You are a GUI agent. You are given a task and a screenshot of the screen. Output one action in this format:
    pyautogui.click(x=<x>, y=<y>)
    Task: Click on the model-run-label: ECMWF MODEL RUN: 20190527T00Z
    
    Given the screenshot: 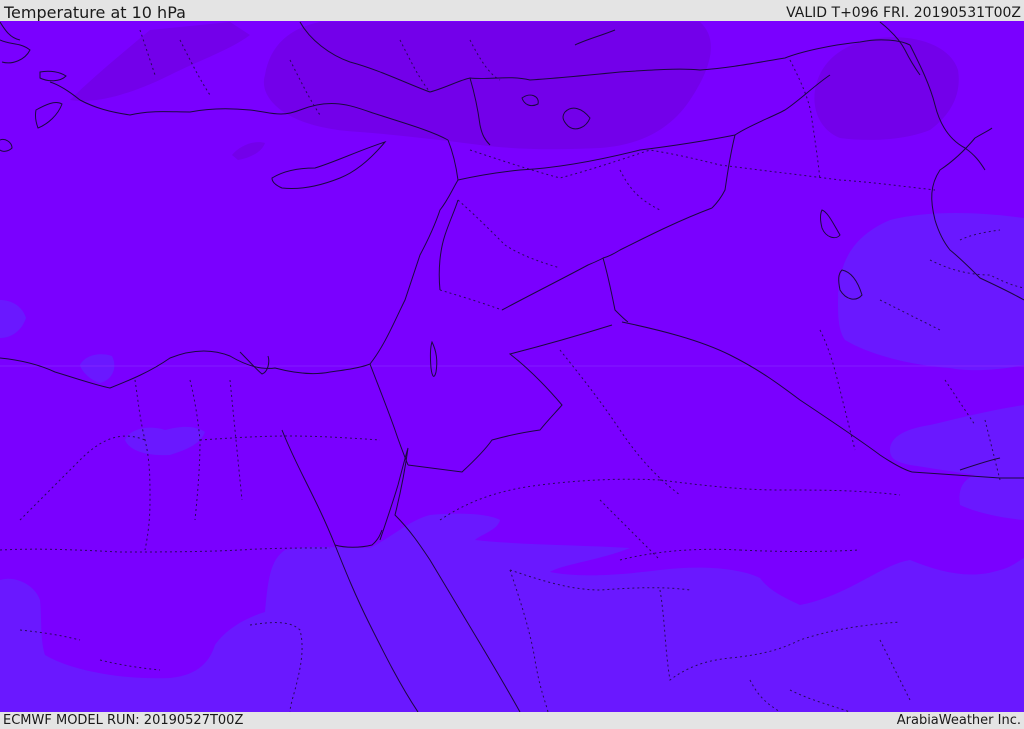 What is the action you would take?
    pyautogui.click(x=123, y=720)
    